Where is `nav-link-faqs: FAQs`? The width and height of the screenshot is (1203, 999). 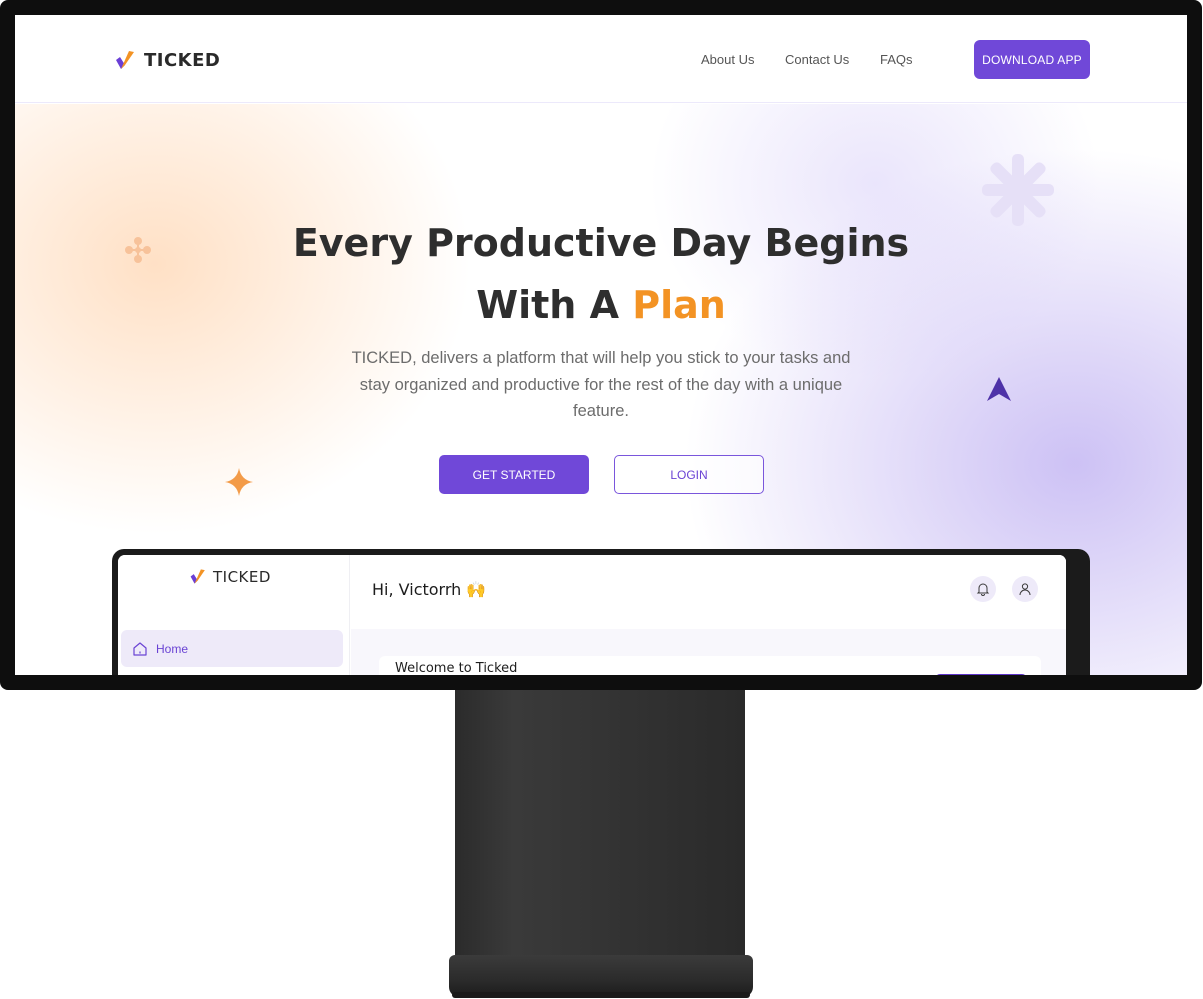 nav-link-faqs: FAQs is located at coordinates (896, 59).